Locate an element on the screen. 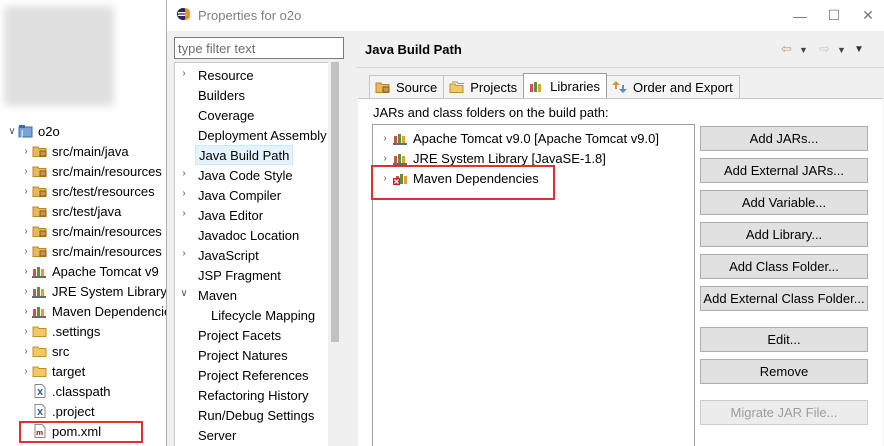 The width and height of the screenshot is (884, 446). forward-menu-chevron-icon: ▼ is located at coordinates (841, 50).